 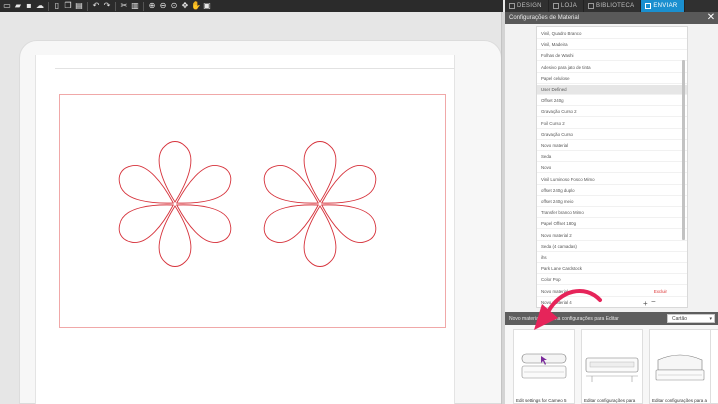 What do you see at coordinates (612, 146) in the screenshot?
I see `material-list-item: Novo material` at bounding box center [612, 146].